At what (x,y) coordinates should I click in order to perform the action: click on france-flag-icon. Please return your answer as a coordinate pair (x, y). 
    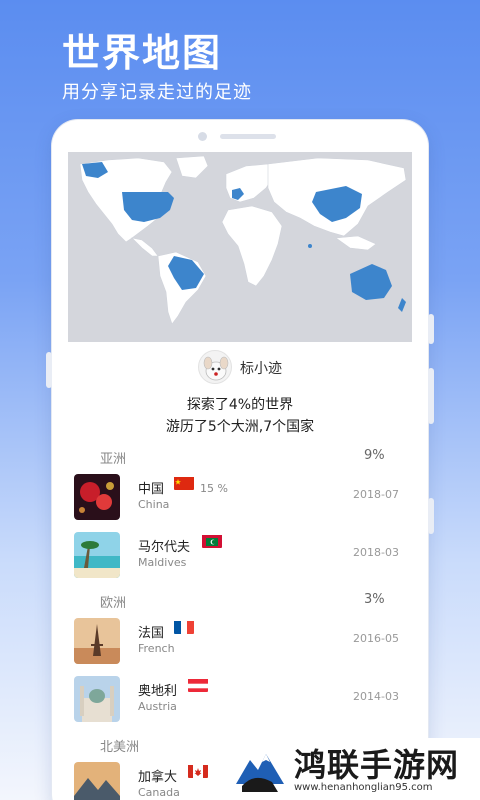
    Looking at the image, I should click on (184, 627).